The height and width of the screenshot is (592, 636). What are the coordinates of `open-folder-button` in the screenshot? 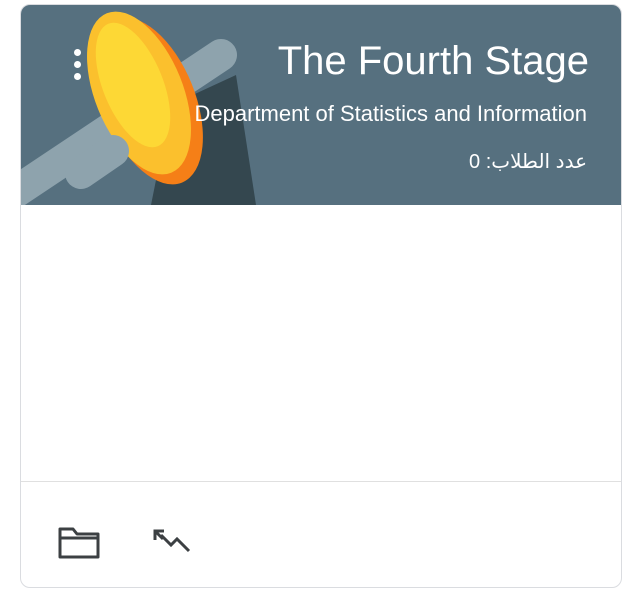 It's located at (79, 542).